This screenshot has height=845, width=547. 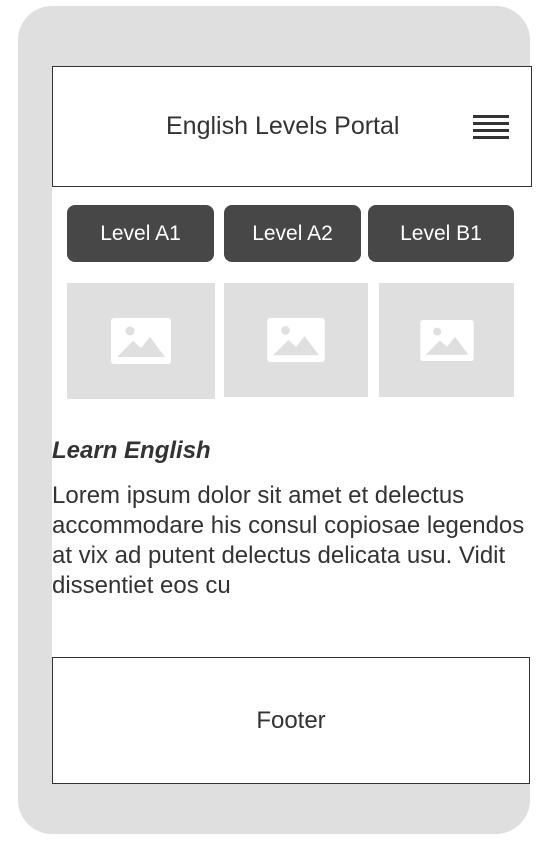 What do you see at coordinates (491, 128) in the screenshot?
I see `hamburger-menu-icon` at bounding box center [491, 128].